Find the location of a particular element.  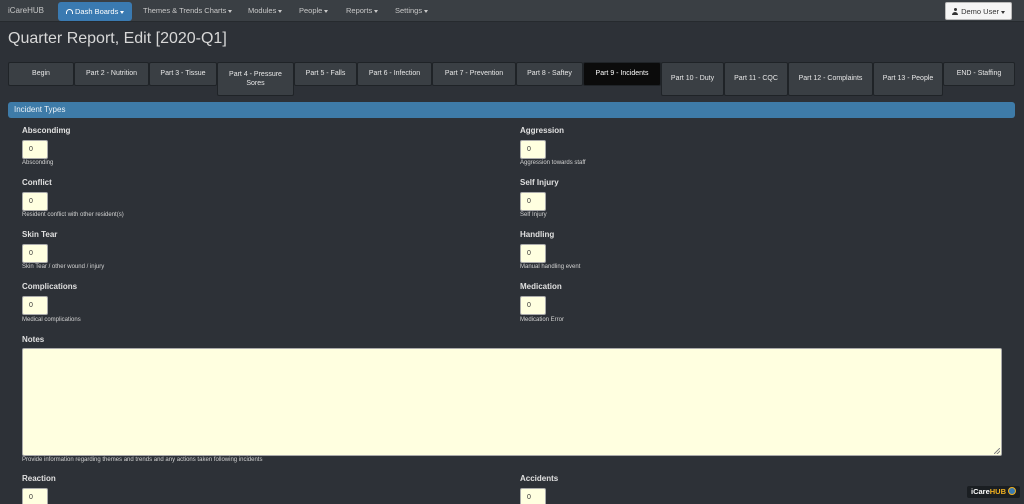

reaction-input: 0 is located at coordinates (35, 496).